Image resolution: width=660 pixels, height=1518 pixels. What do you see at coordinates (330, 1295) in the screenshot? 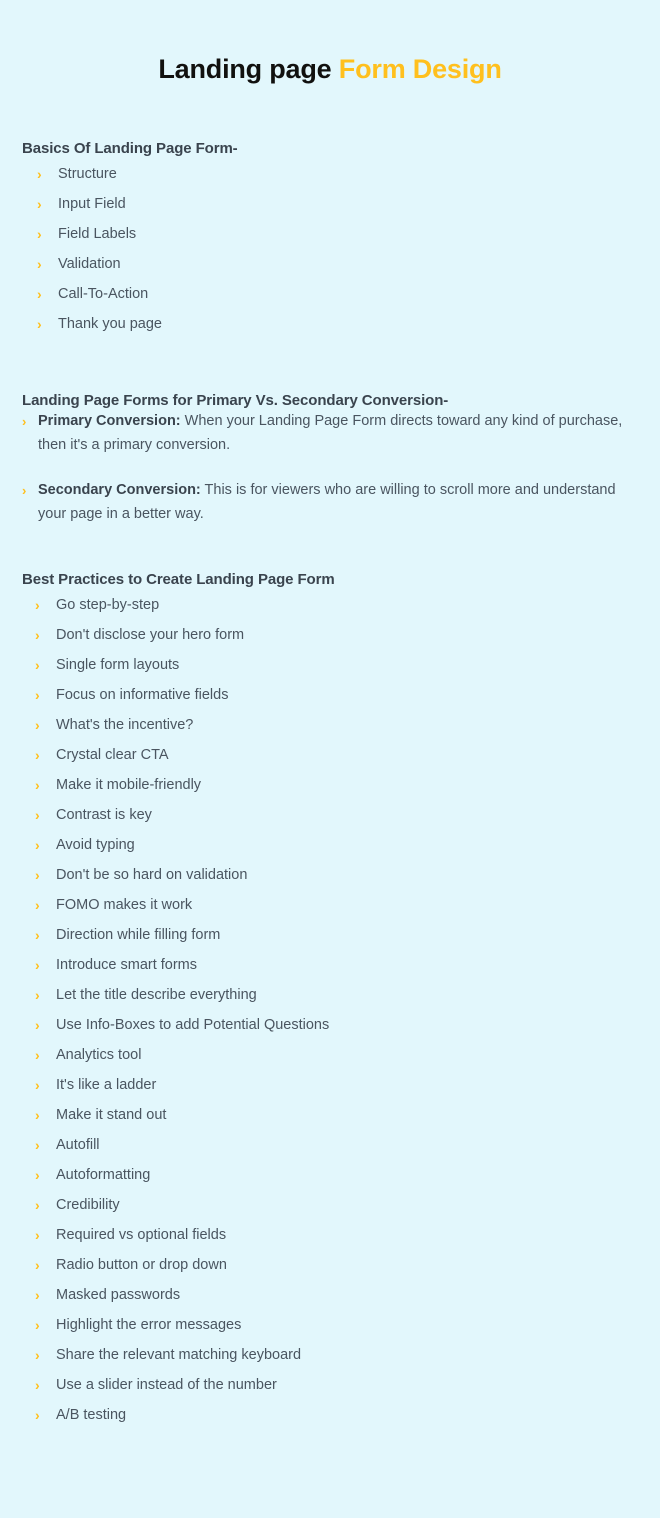
I see `list-item: › Masked passwords` at bounding box center [330, 1295].